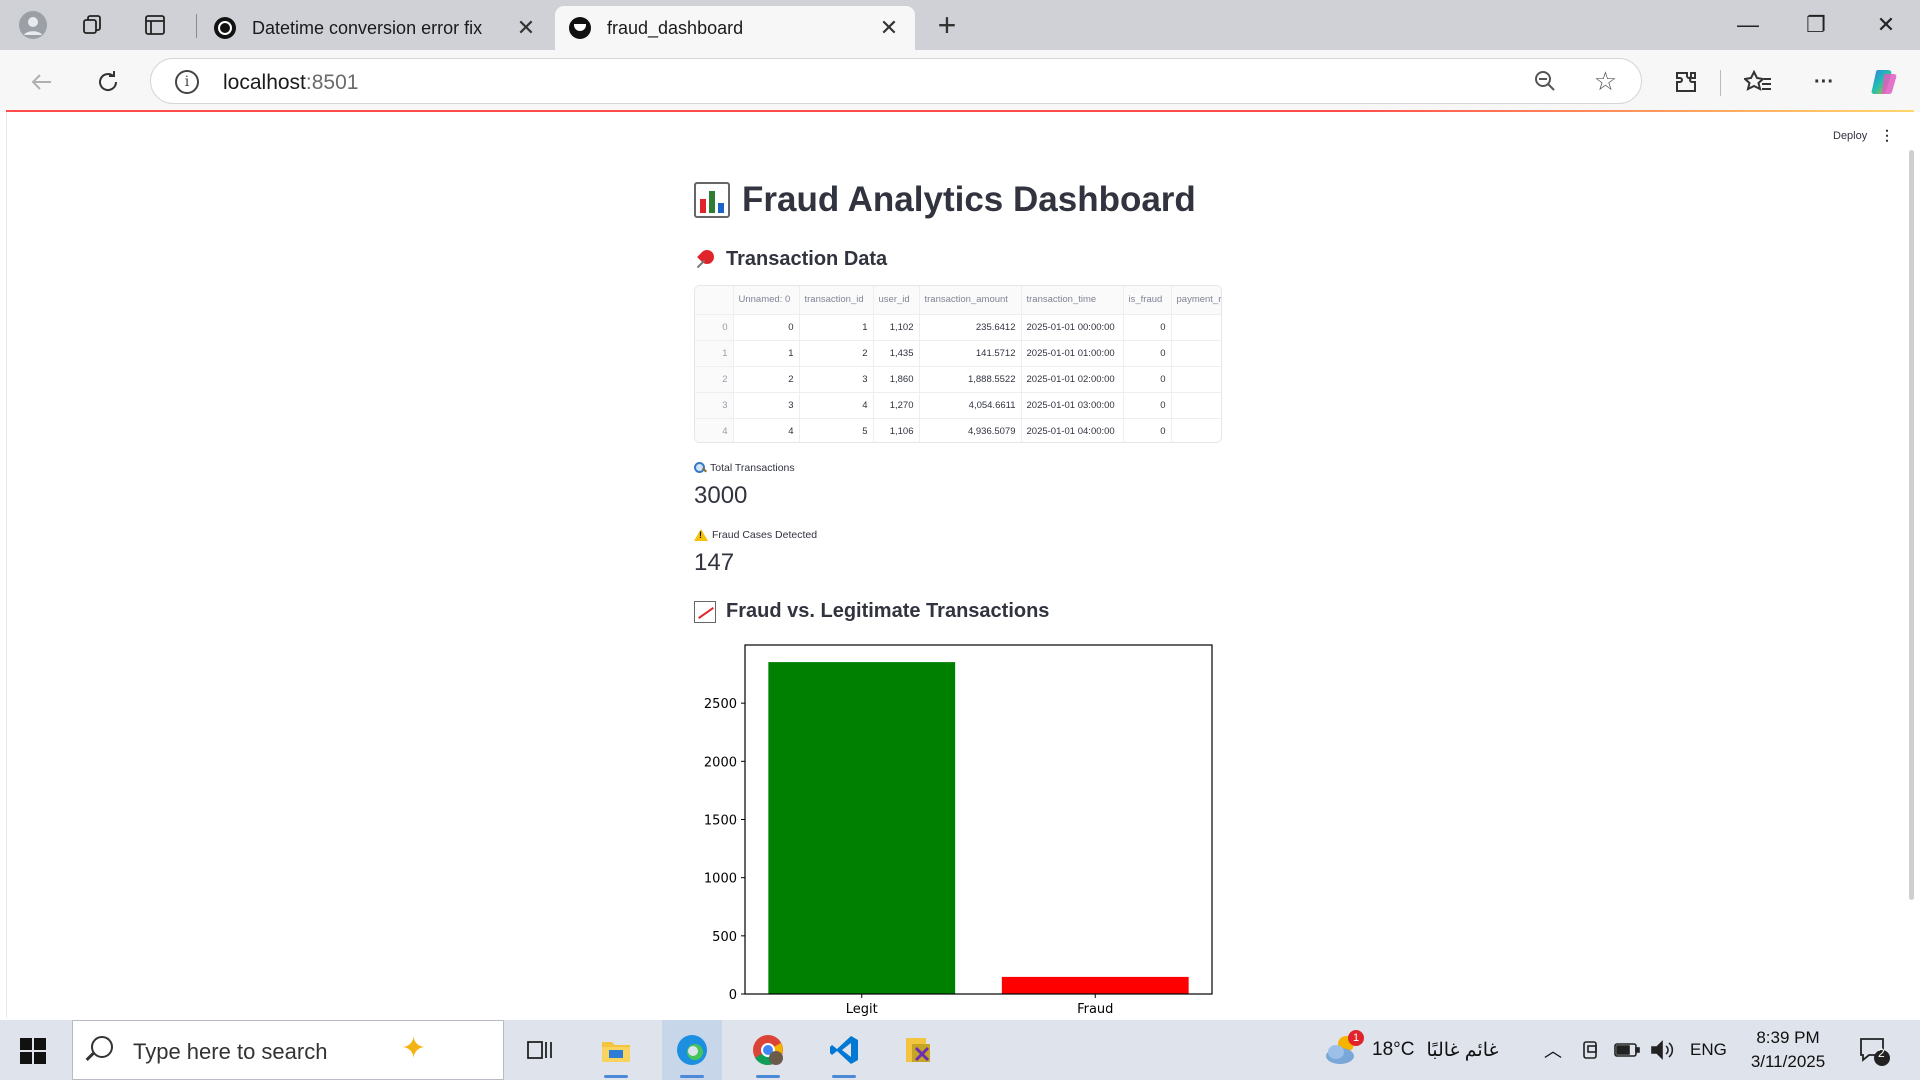  What do you see at coordinates (540, 1050) in the screenshot?
I see `task-view-icon` at bounding box center [540, 1050].